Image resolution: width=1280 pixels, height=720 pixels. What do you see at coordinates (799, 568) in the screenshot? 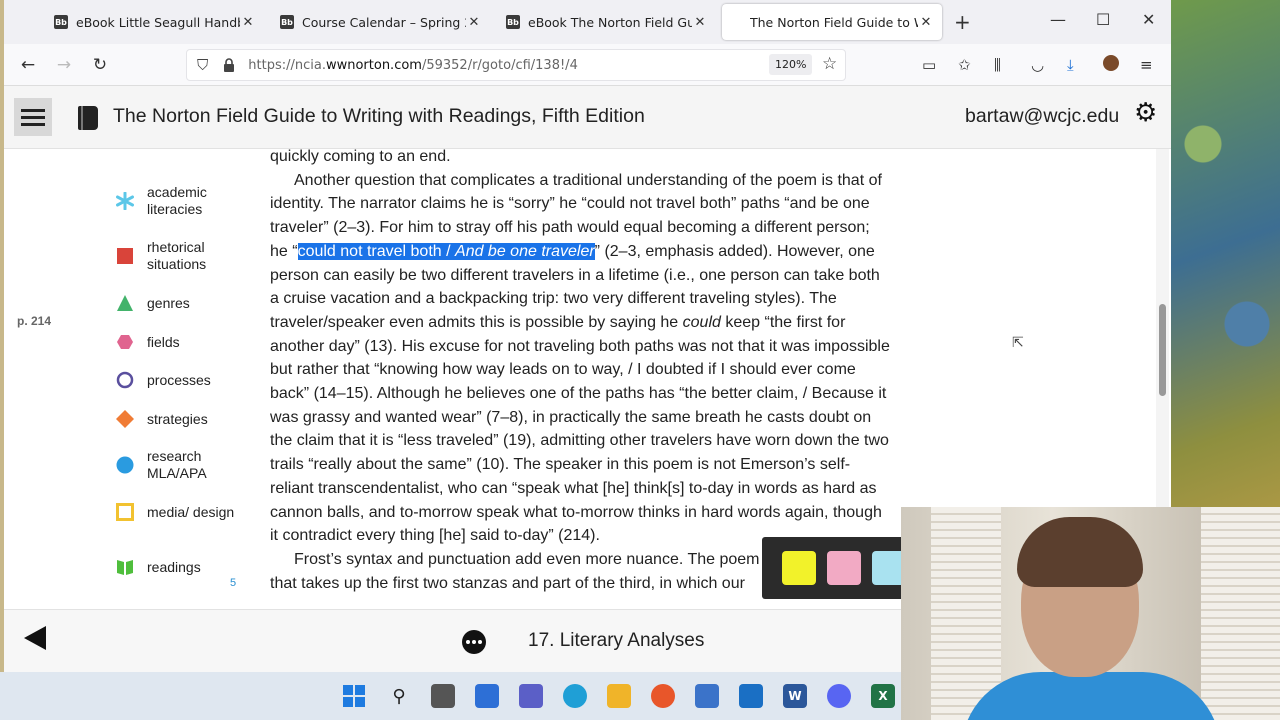
I see `highlight-yellow-swatch` at bounding box center [799, 568].